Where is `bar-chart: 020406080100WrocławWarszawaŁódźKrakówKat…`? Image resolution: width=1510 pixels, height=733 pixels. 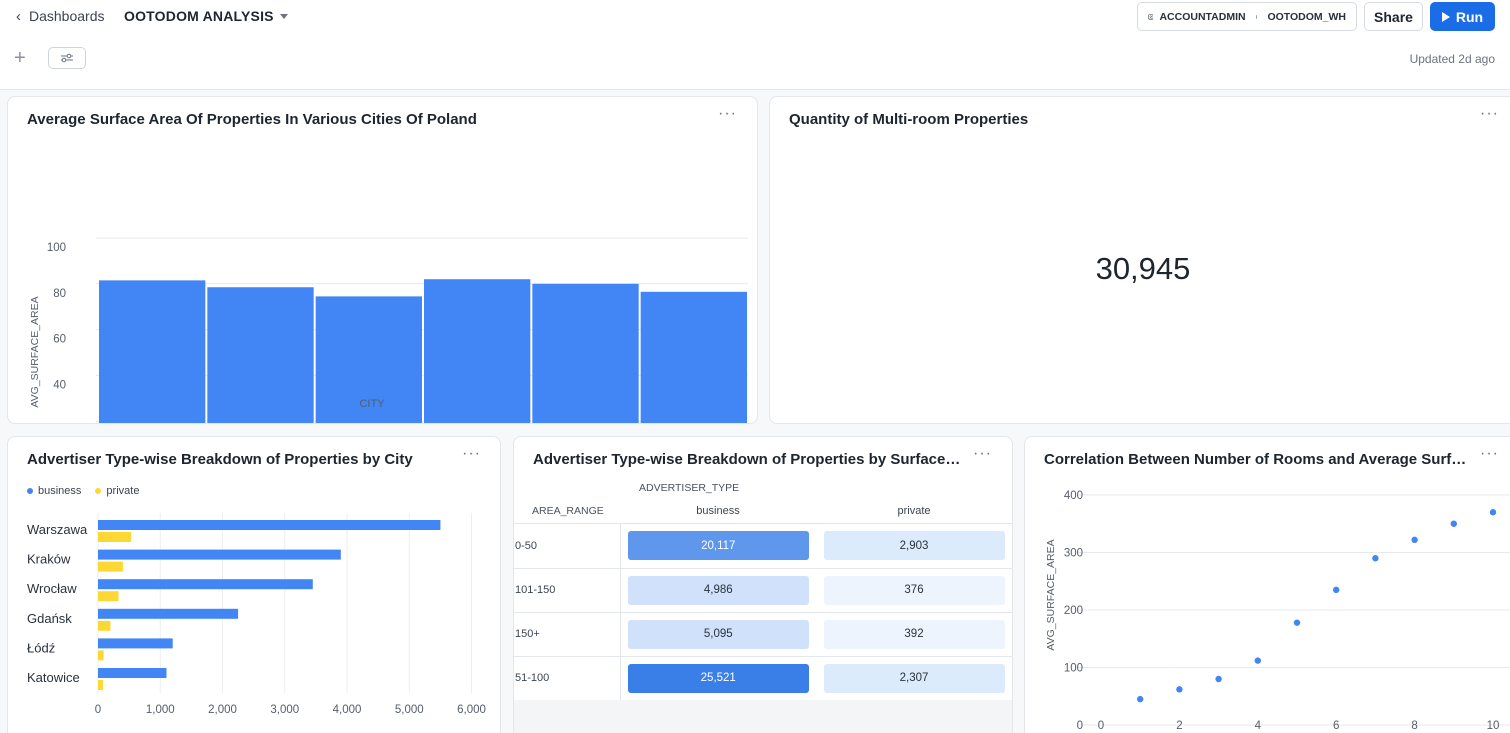
bar-chart: 020406080100WrocławWarszawaŁódźKrakówKat… is located at coordinates (388, 330).